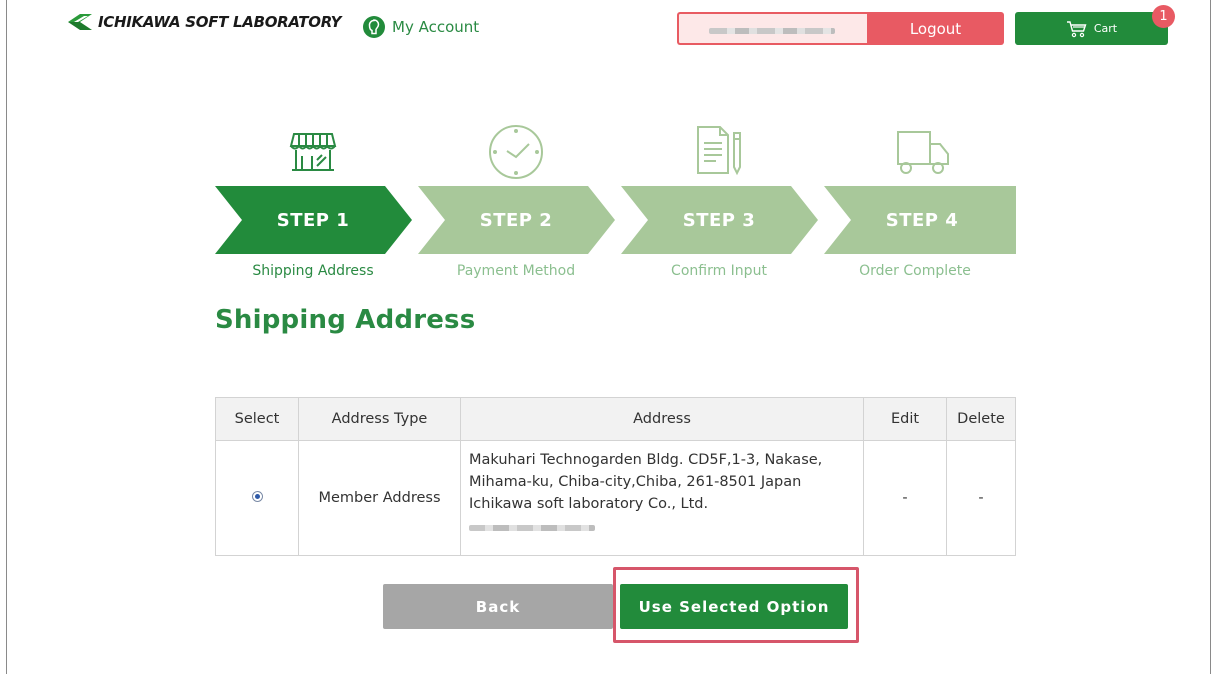 The height and width of the screenshot is (674, 1217). Describe the element at coordinates (1076, 28) in the screenshot. I see `cart-icon` at that location.